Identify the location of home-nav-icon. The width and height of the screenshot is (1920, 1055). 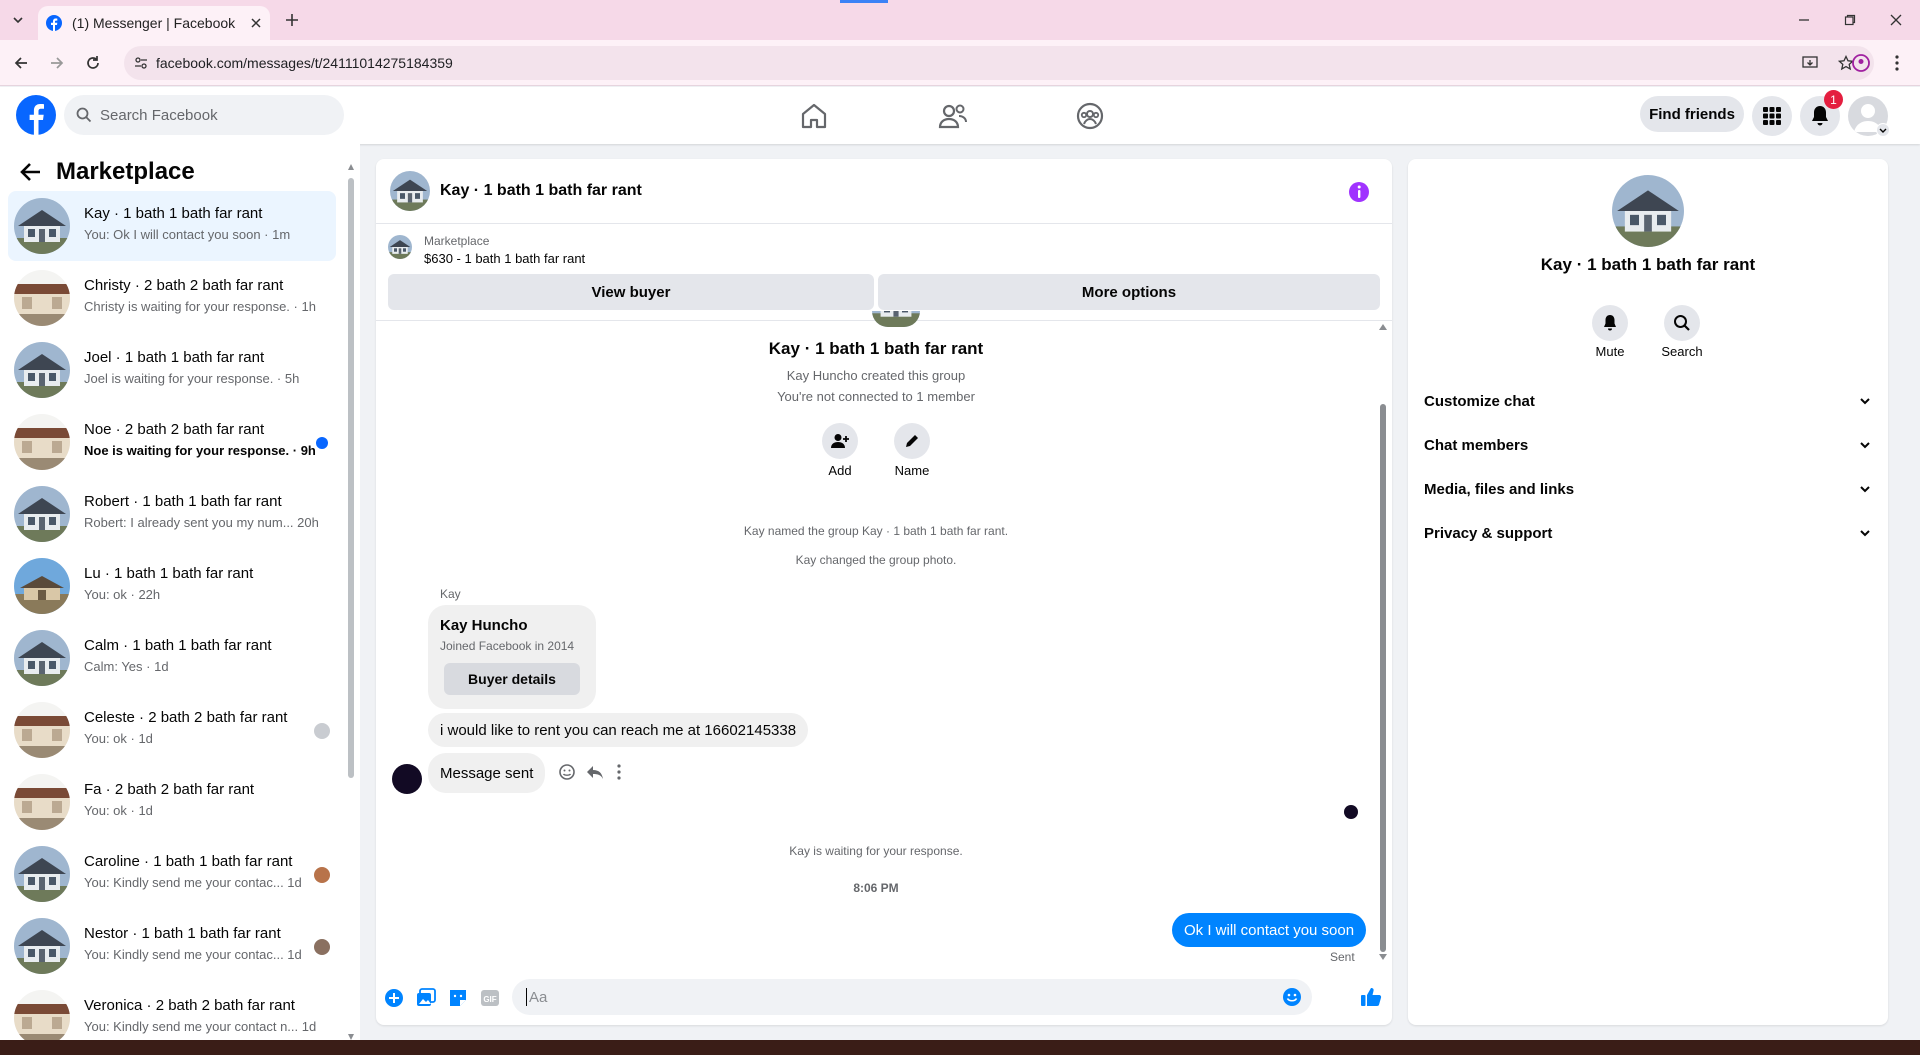
(814, 116).